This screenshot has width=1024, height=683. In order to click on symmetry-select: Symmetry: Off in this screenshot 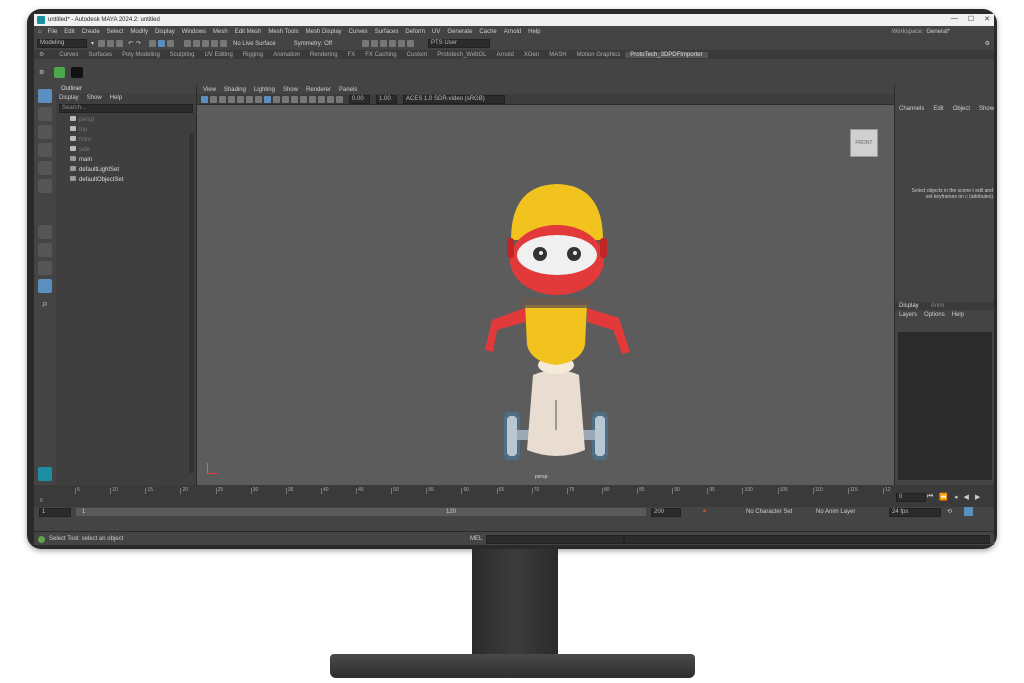, I will do `click(313, 44)`.